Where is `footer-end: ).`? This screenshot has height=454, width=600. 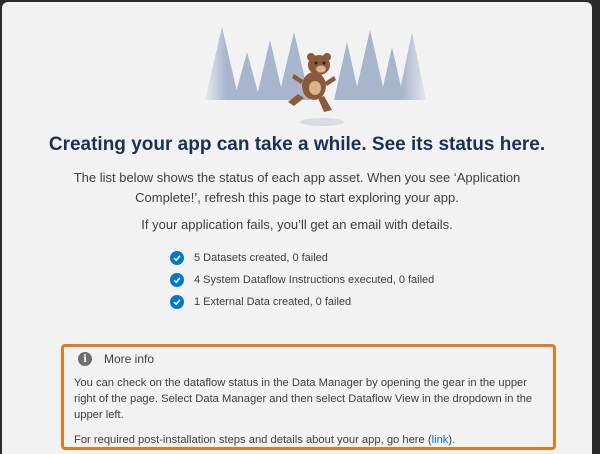 footer-end: ). is located at coordinates (452, 440).